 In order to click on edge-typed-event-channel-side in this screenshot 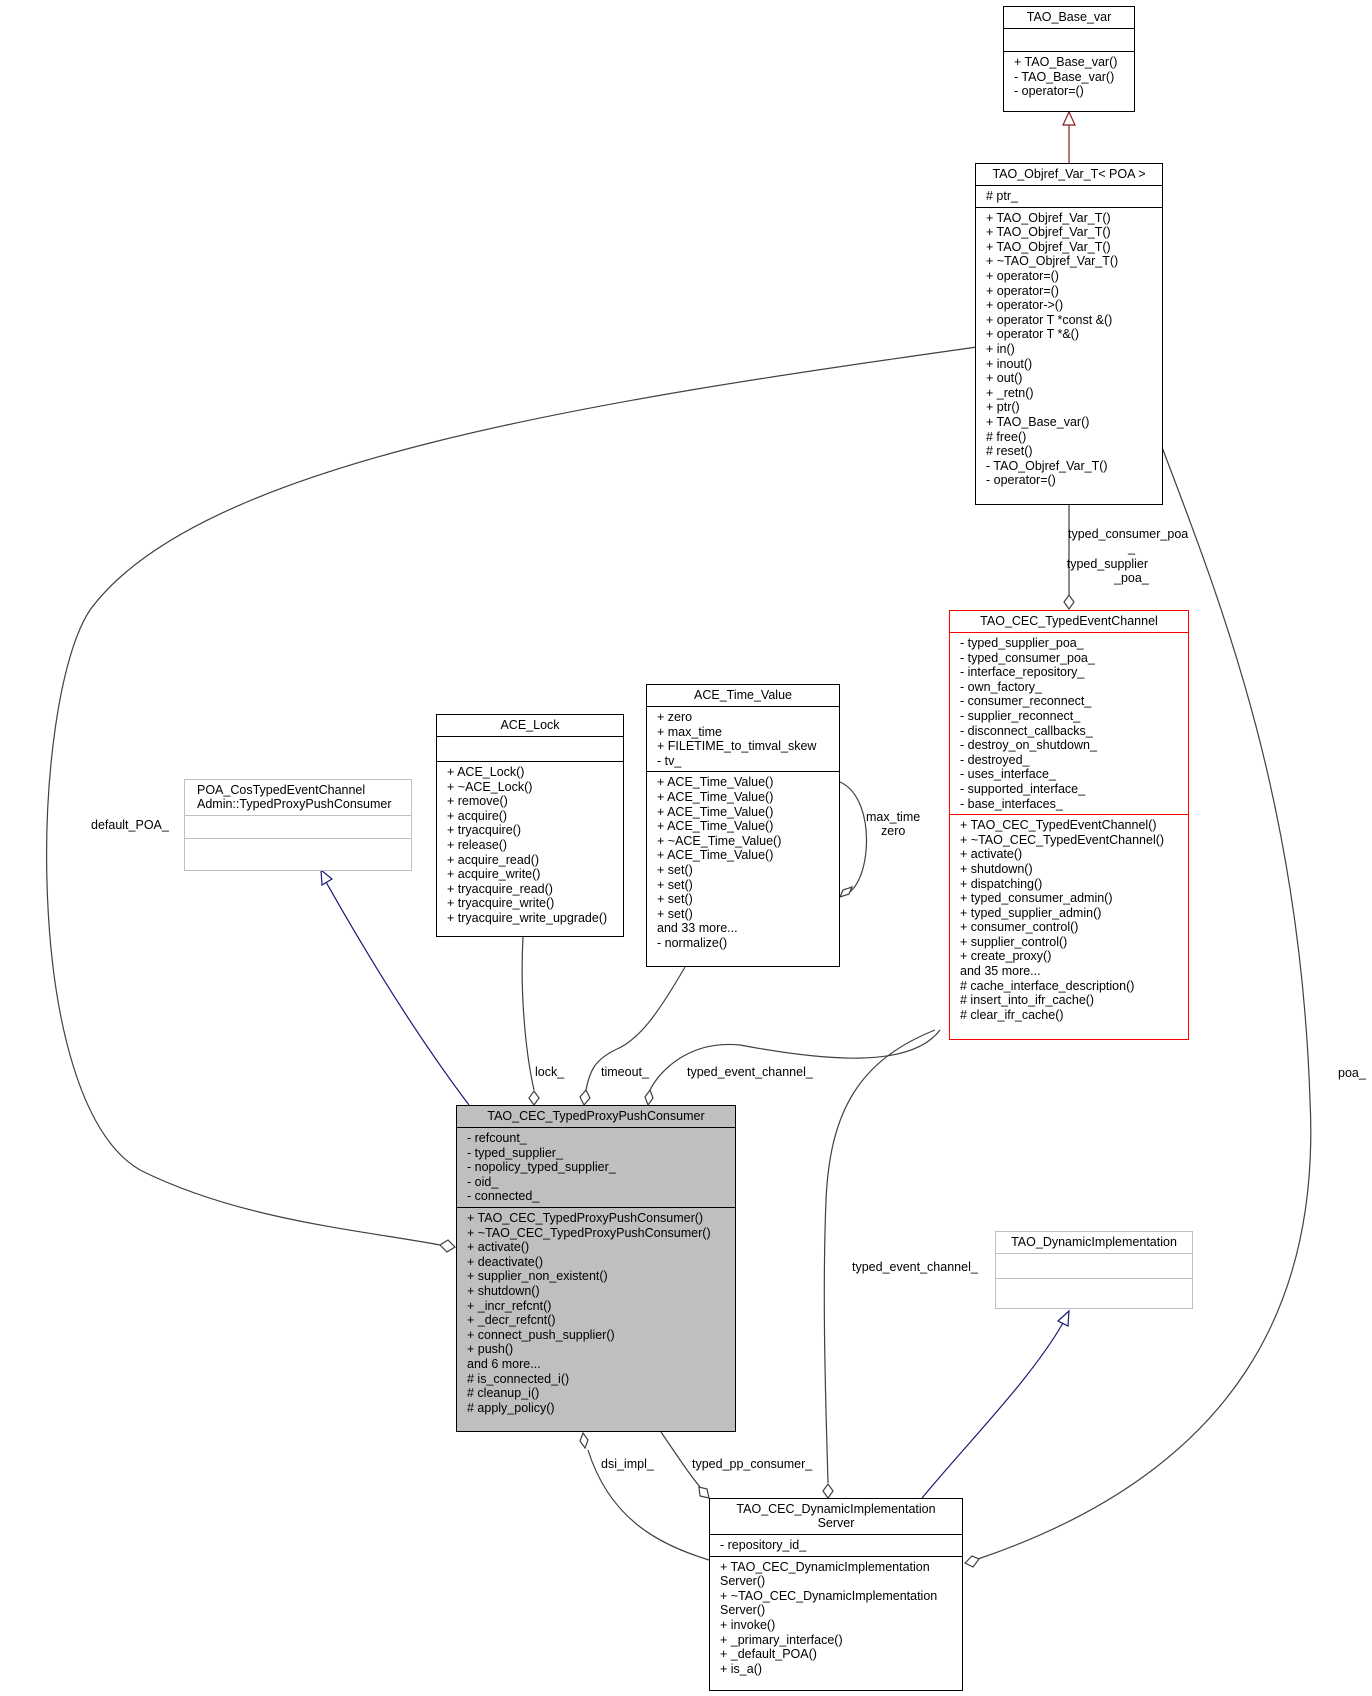, I will do `click(879, 1256)`.